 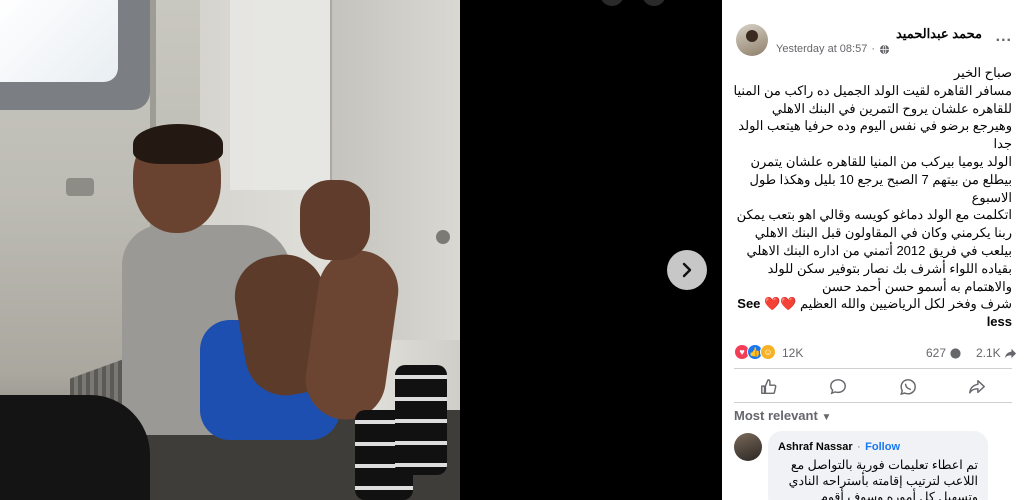 I want to click on commenter-name: Ashraf Nassar, so click(x=815, y=447).